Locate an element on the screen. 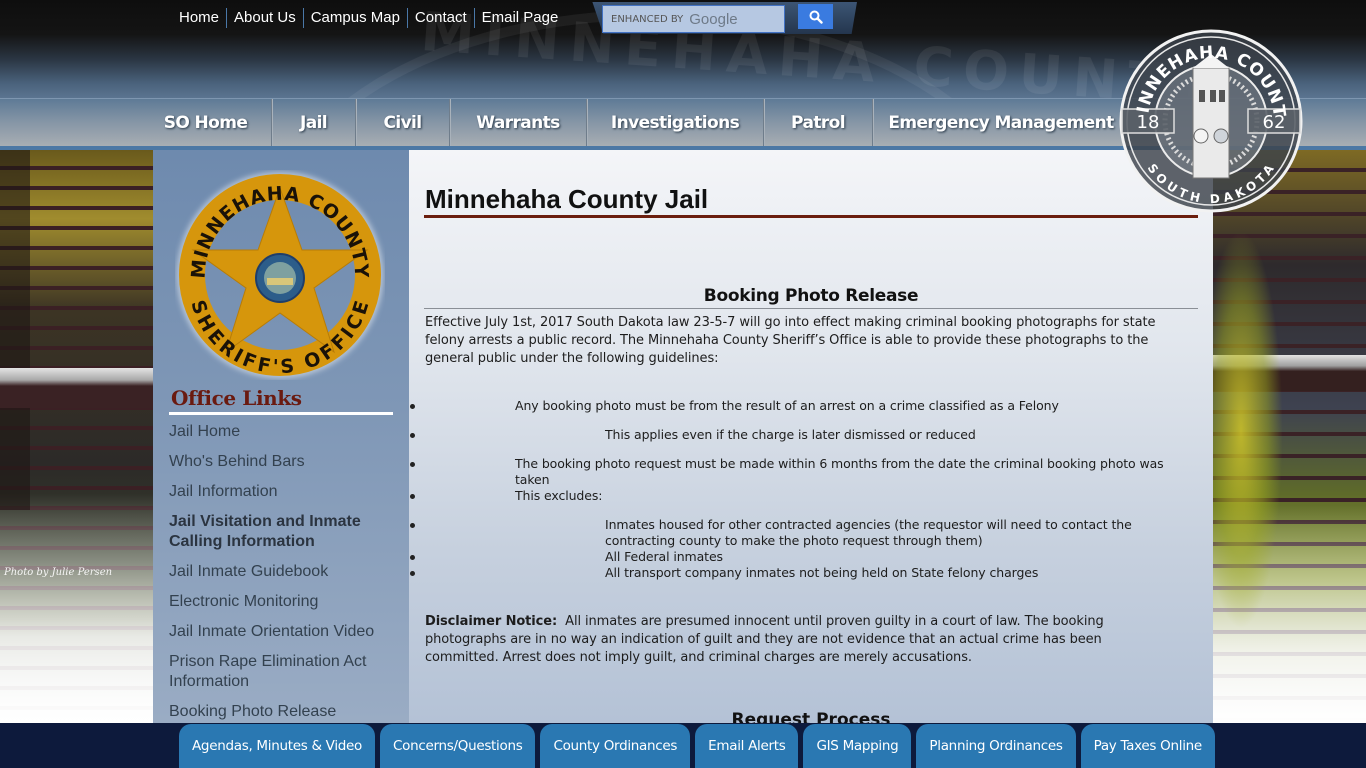  top-link-home: Home is located at coordinates (199, 18).